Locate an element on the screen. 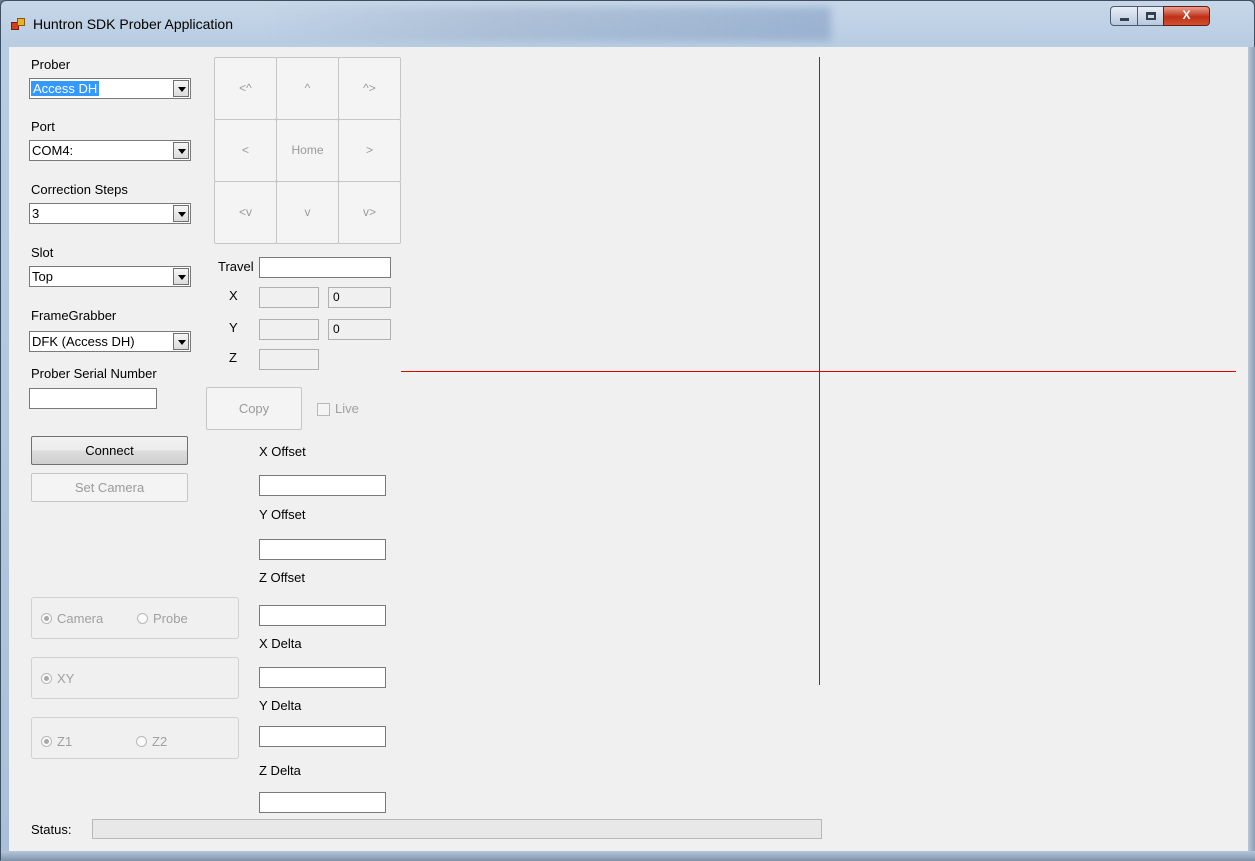 The width and height of the screenshot is (1255, 861). close-button: X is located at coordinates (1186, 16).